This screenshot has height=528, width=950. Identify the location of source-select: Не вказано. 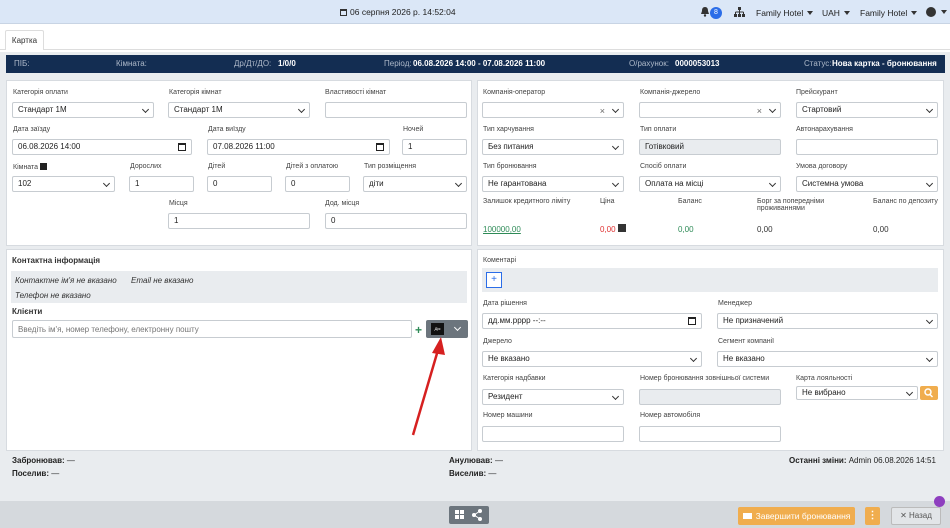
(592, 359).